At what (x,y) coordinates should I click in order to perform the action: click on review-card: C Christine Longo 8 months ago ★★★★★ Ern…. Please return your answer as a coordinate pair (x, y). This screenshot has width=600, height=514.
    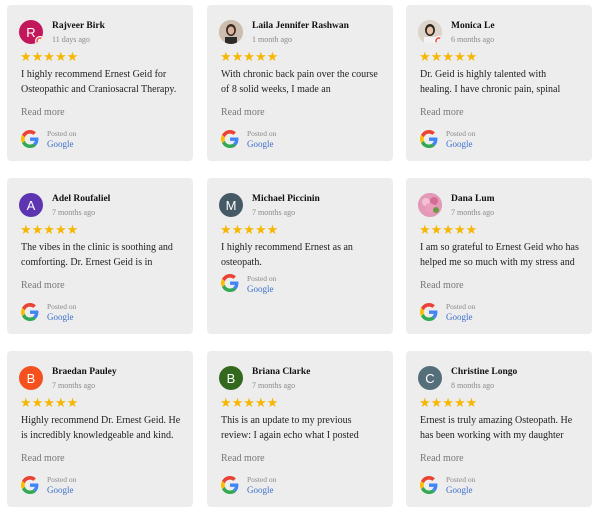
    Looking at the image, I should click on (499, 429).